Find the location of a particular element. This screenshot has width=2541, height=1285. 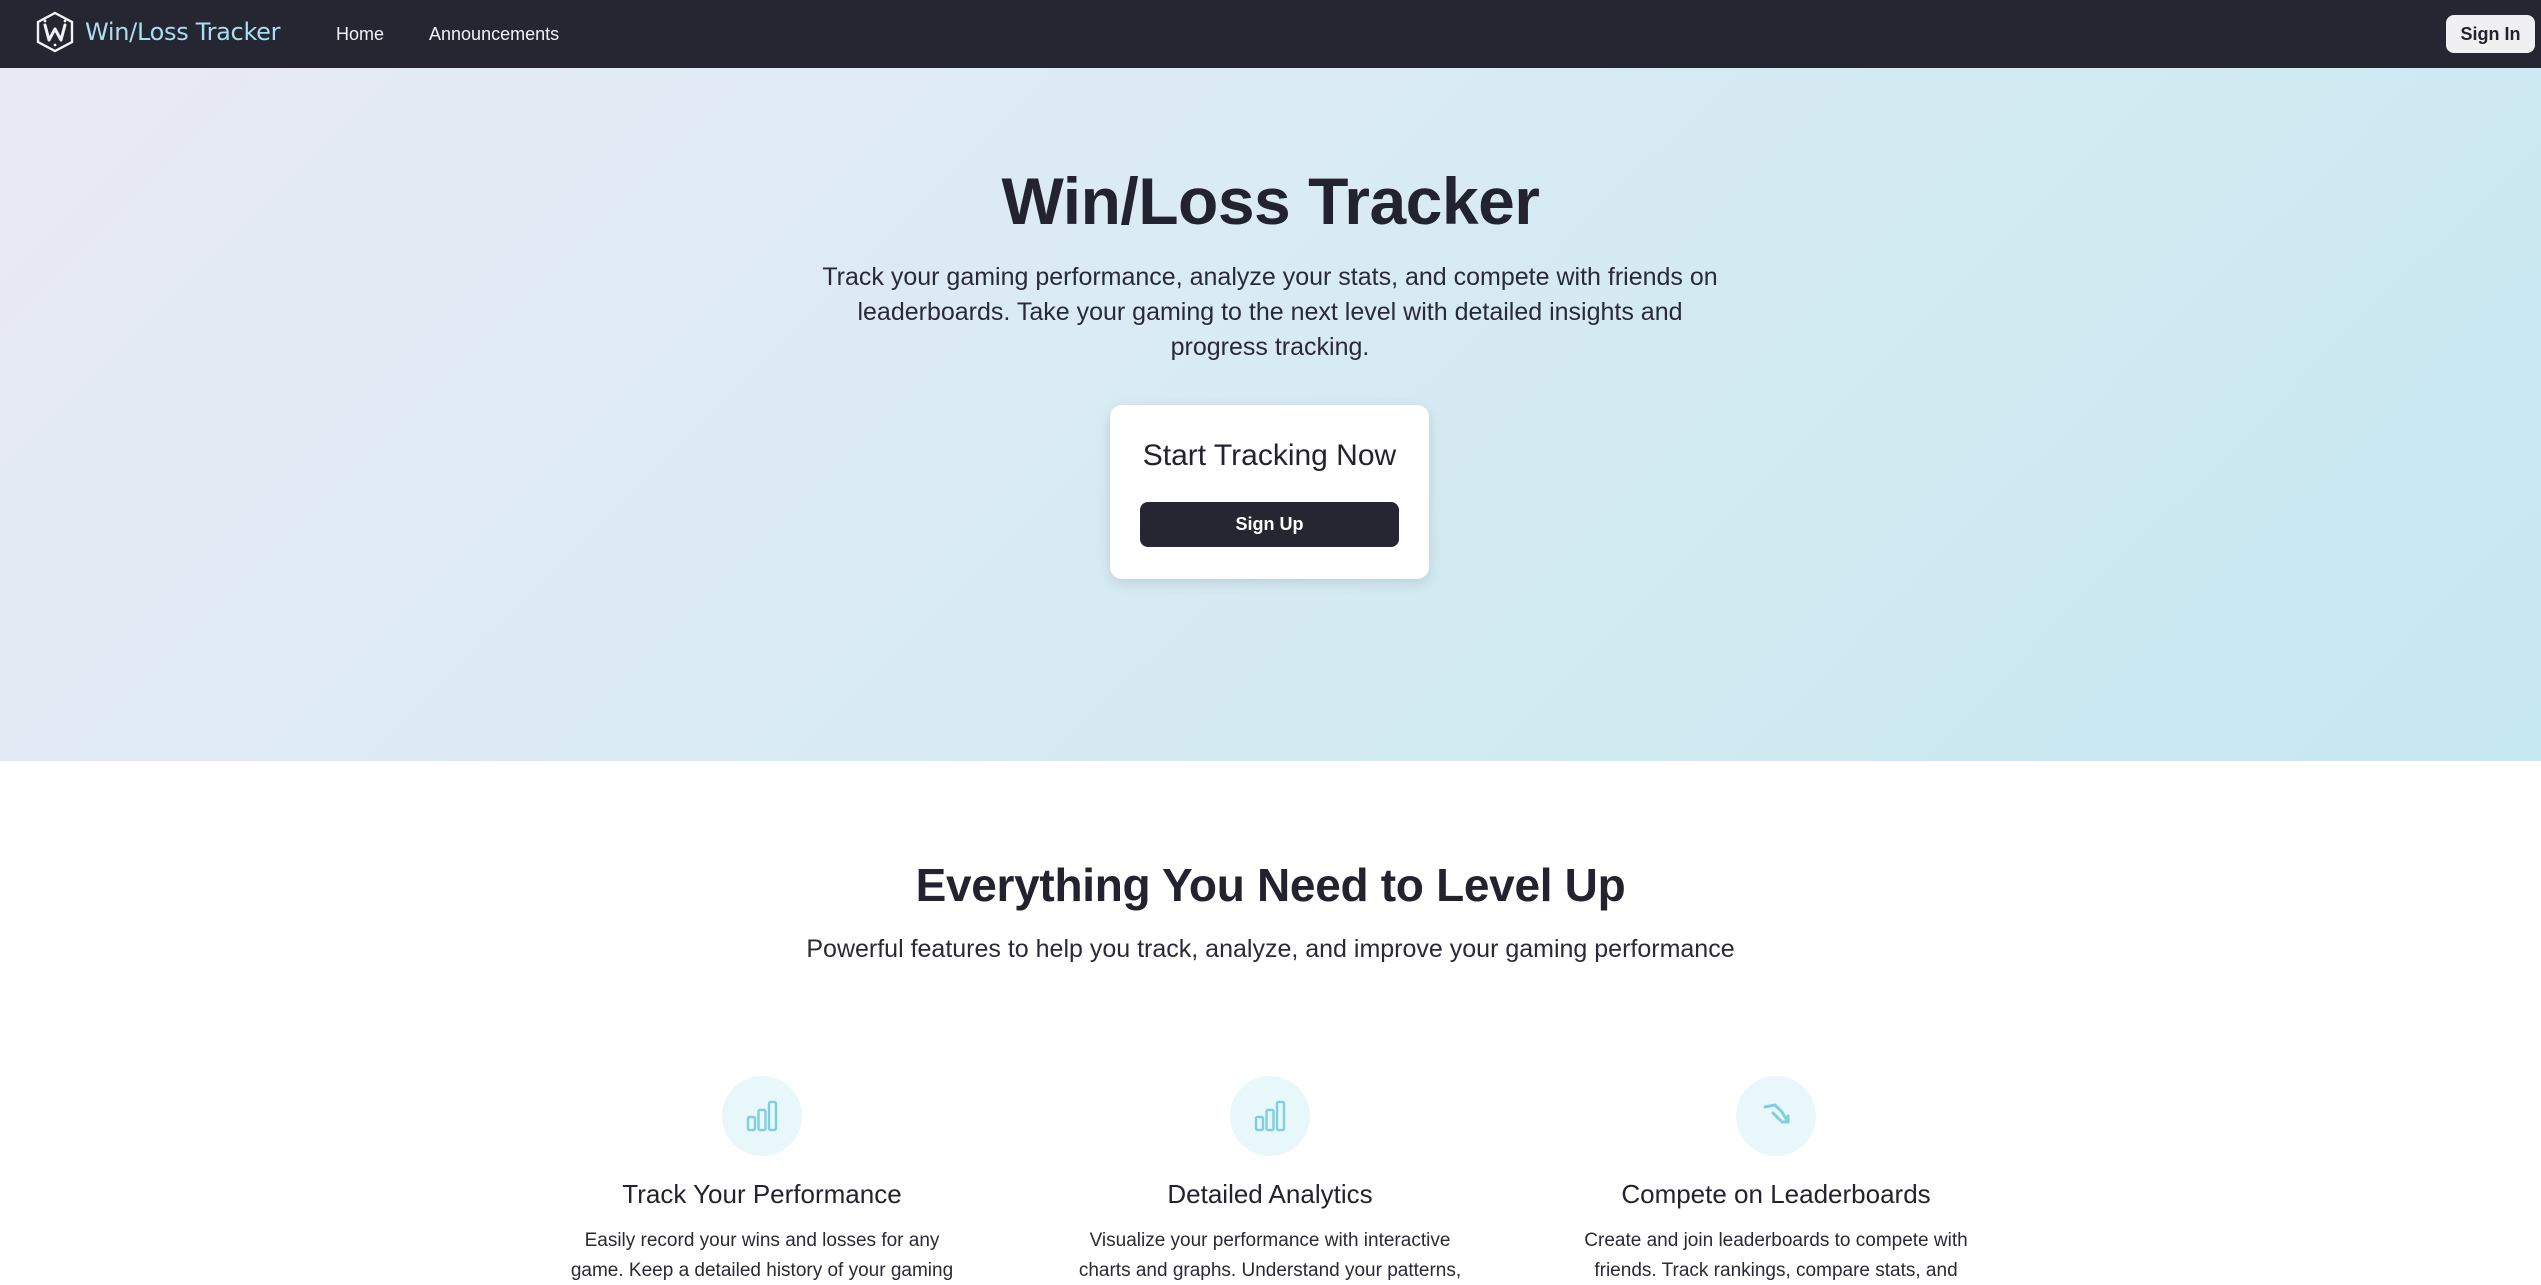

feature-title: Track Your Performance is located at coordinates (762, 1194).